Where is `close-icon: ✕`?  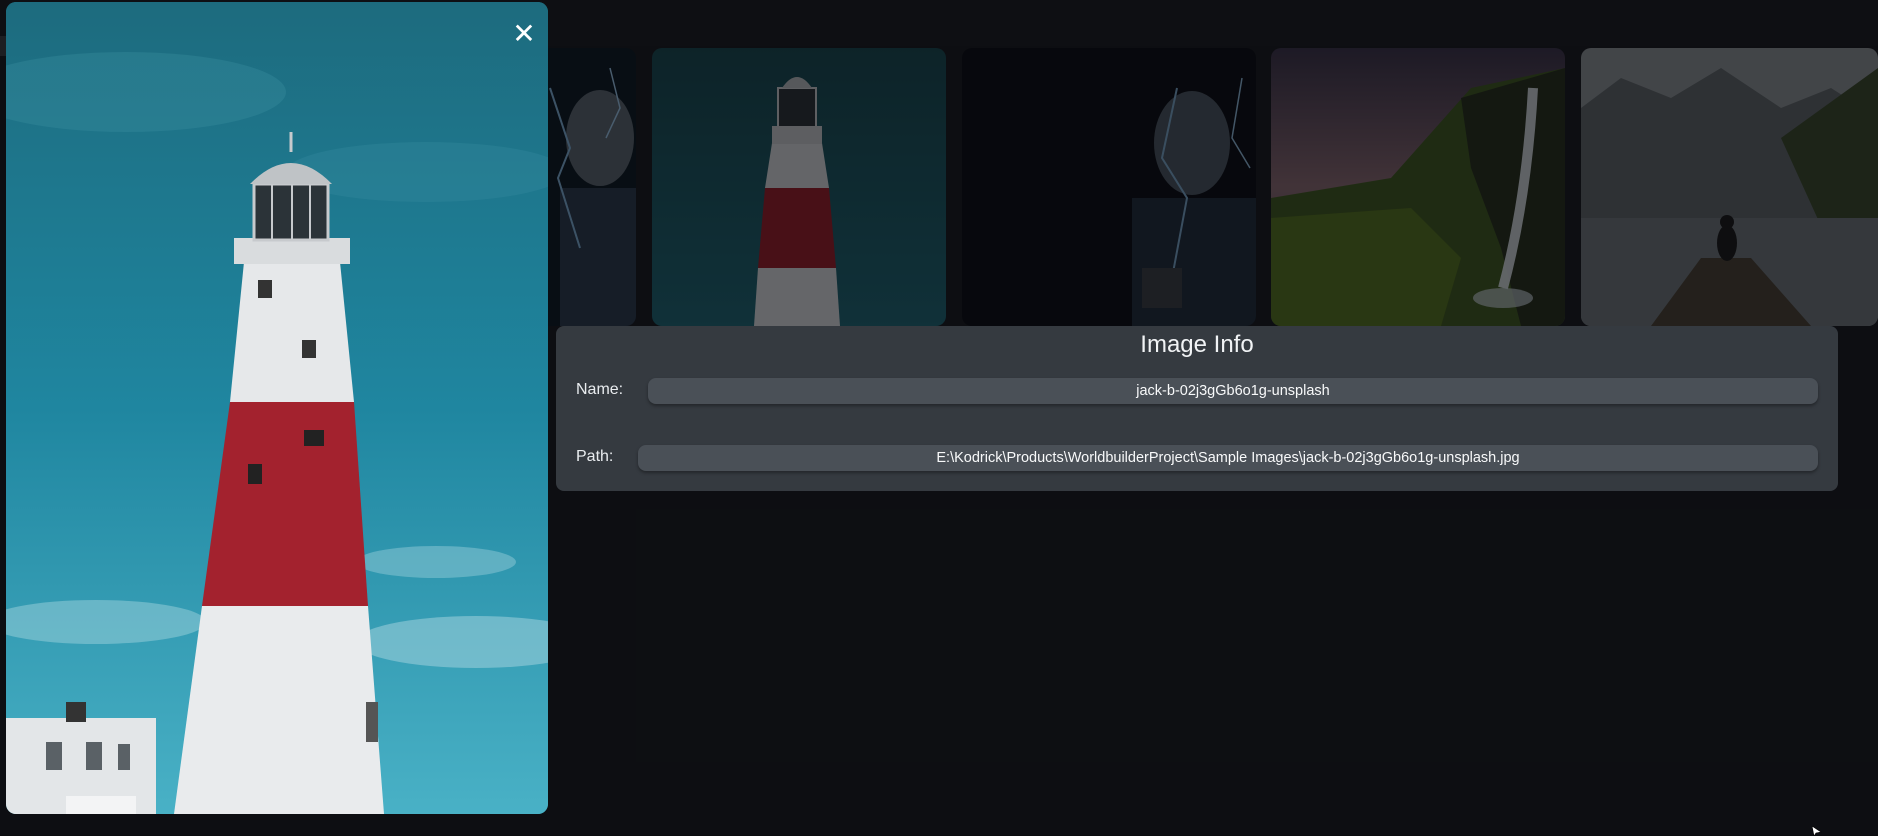
close-icon: ✕ is located at coordinates (524, 33).